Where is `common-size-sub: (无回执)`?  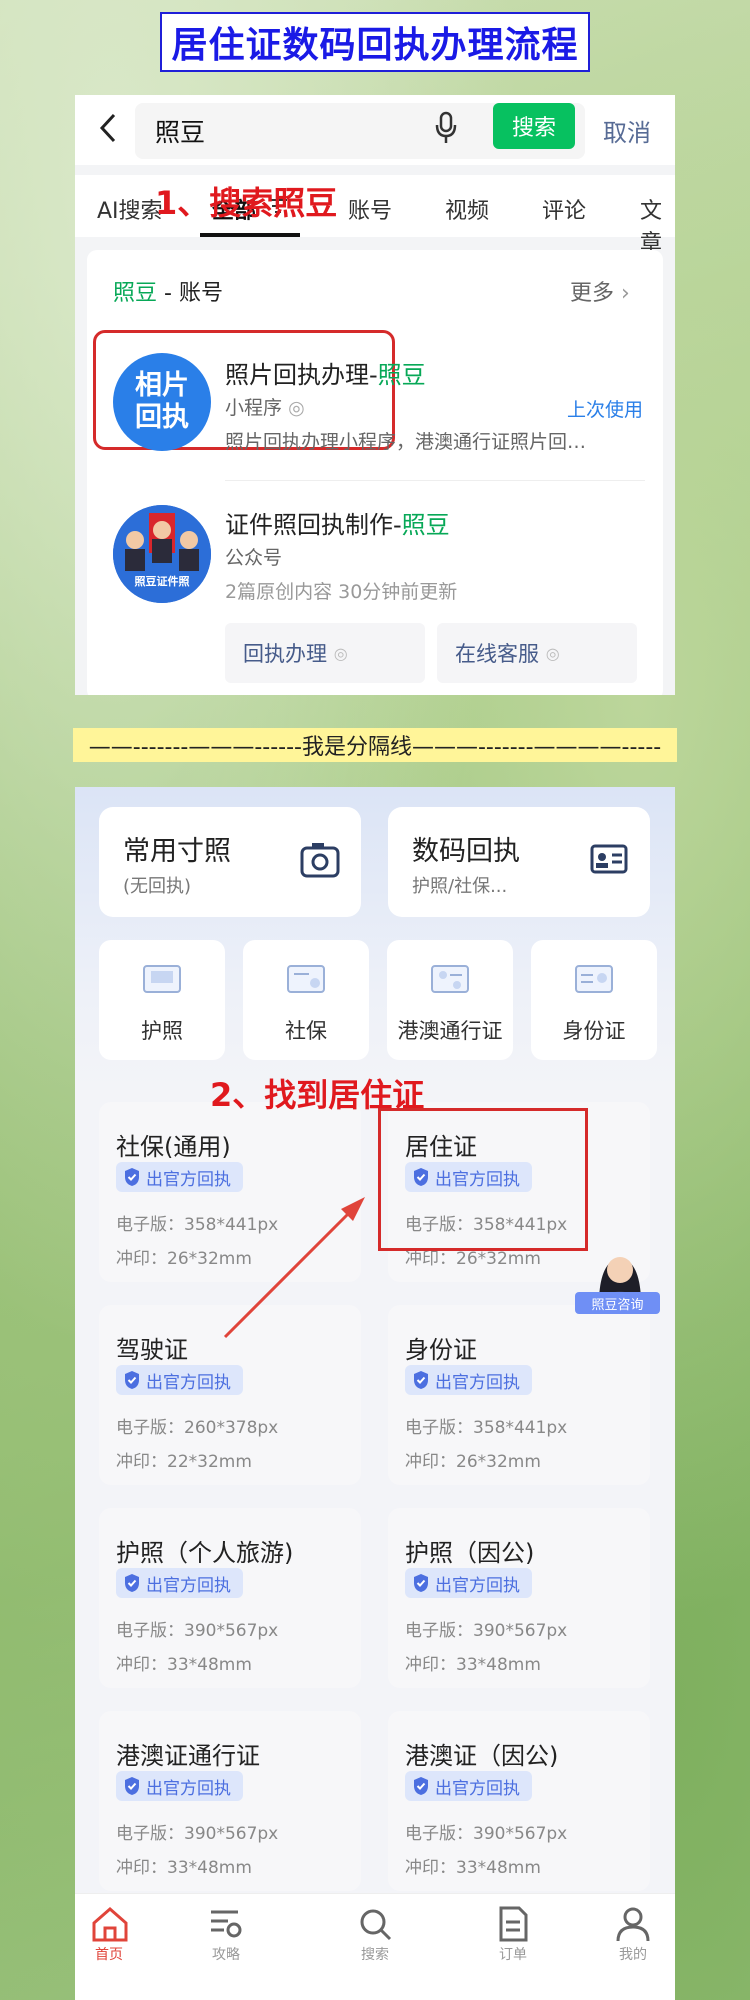 common-size-sub: (无回执) is located at coordinates (157, 886).